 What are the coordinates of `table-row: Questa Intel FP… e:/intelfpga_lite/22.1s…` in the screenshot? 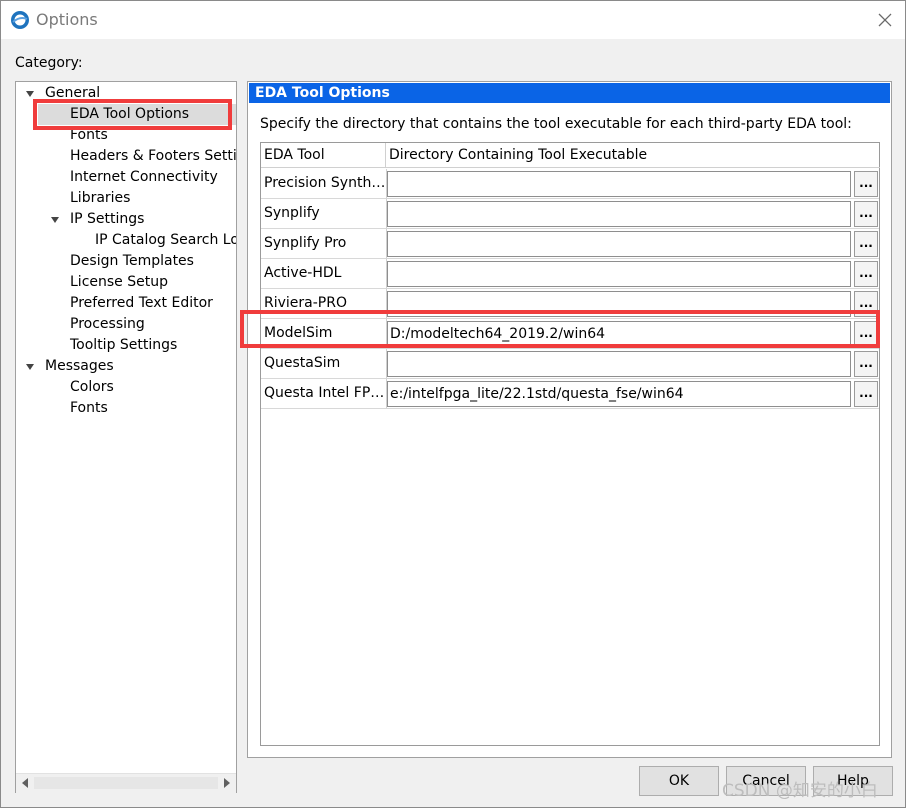 It's located at (570, 394).